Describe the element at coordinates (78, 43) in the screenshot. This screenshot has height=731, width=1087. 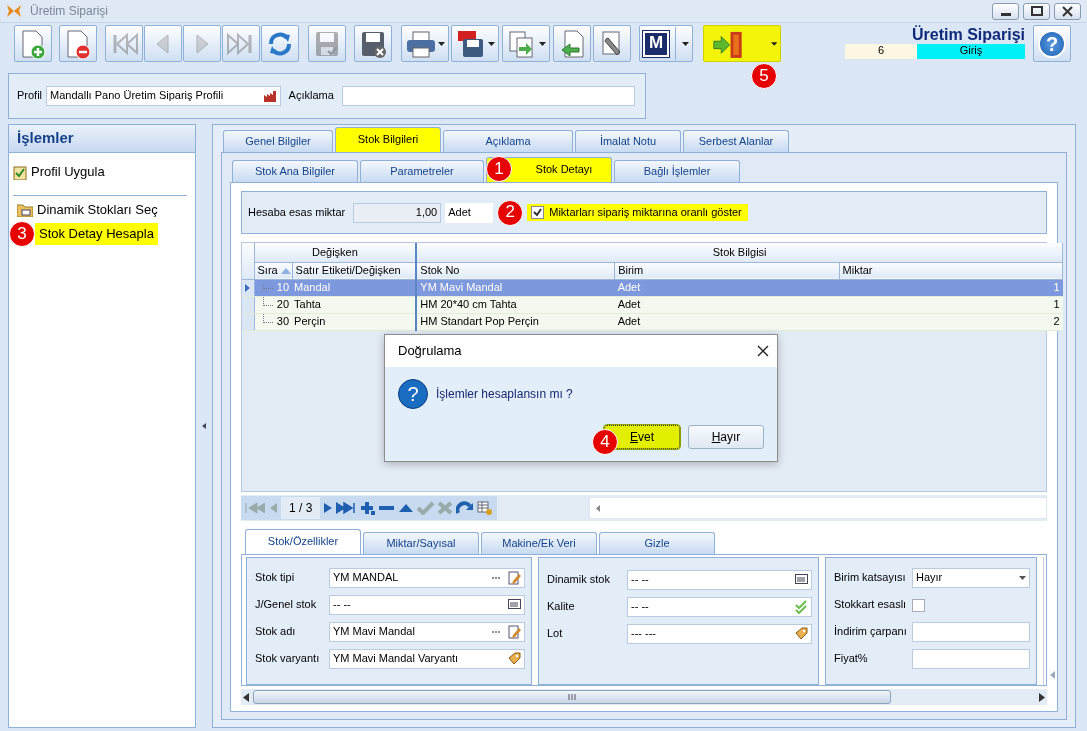
I see `delete-button` at that location.